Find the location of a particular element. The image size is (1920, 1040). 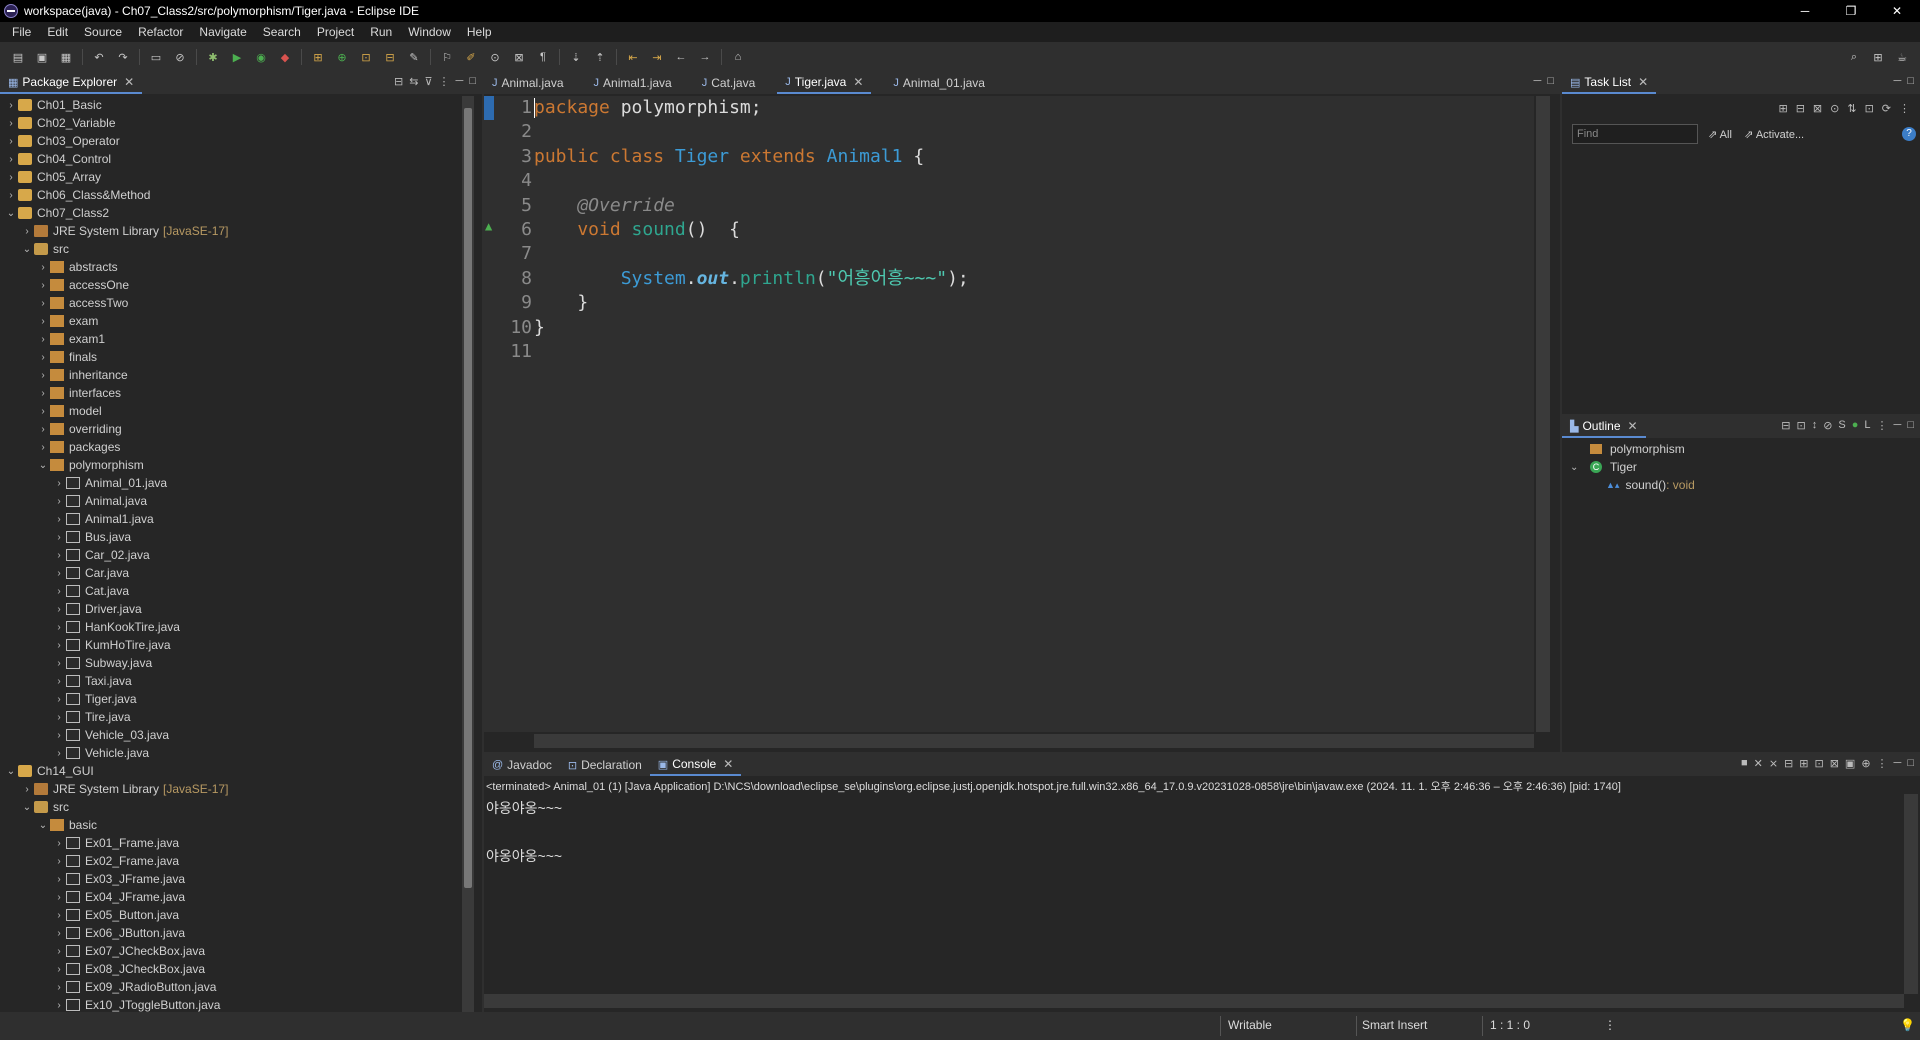

show-stdout-icon: ⊡ is located at coordinates (1818, 763).